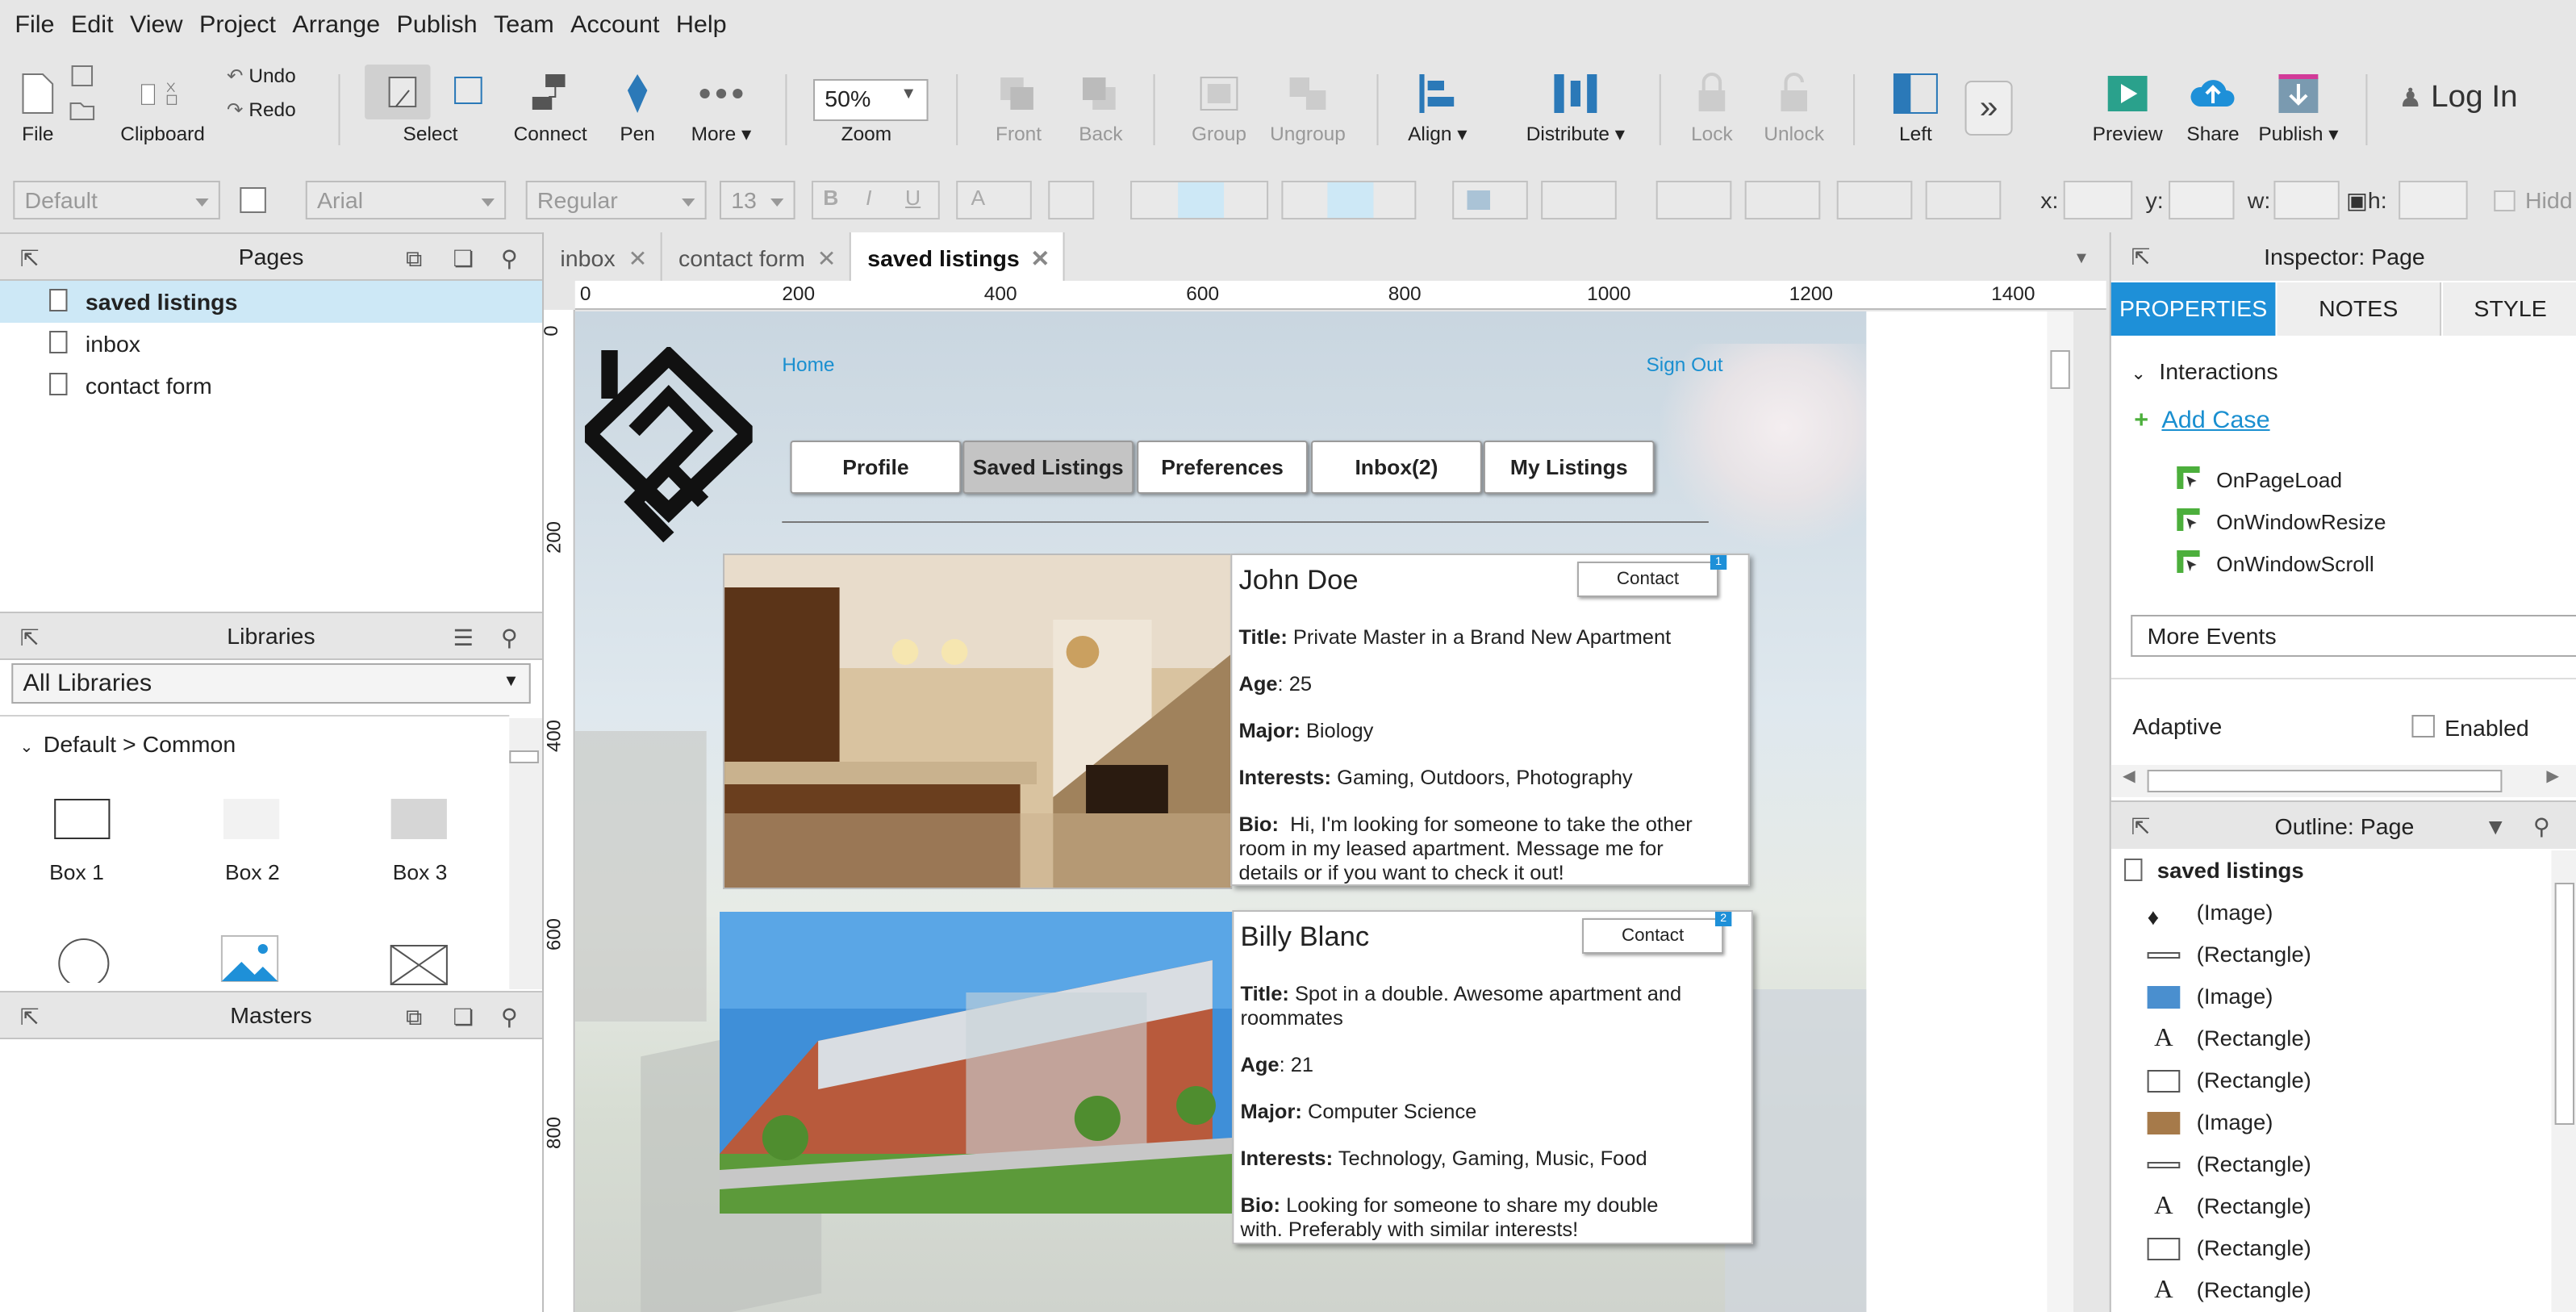 This screenshot has height=1312, width=2576. What do you see at coordinates (524, 24) in the screenshot?
I see `menu-team: Team` at bounding box center [524, 24].